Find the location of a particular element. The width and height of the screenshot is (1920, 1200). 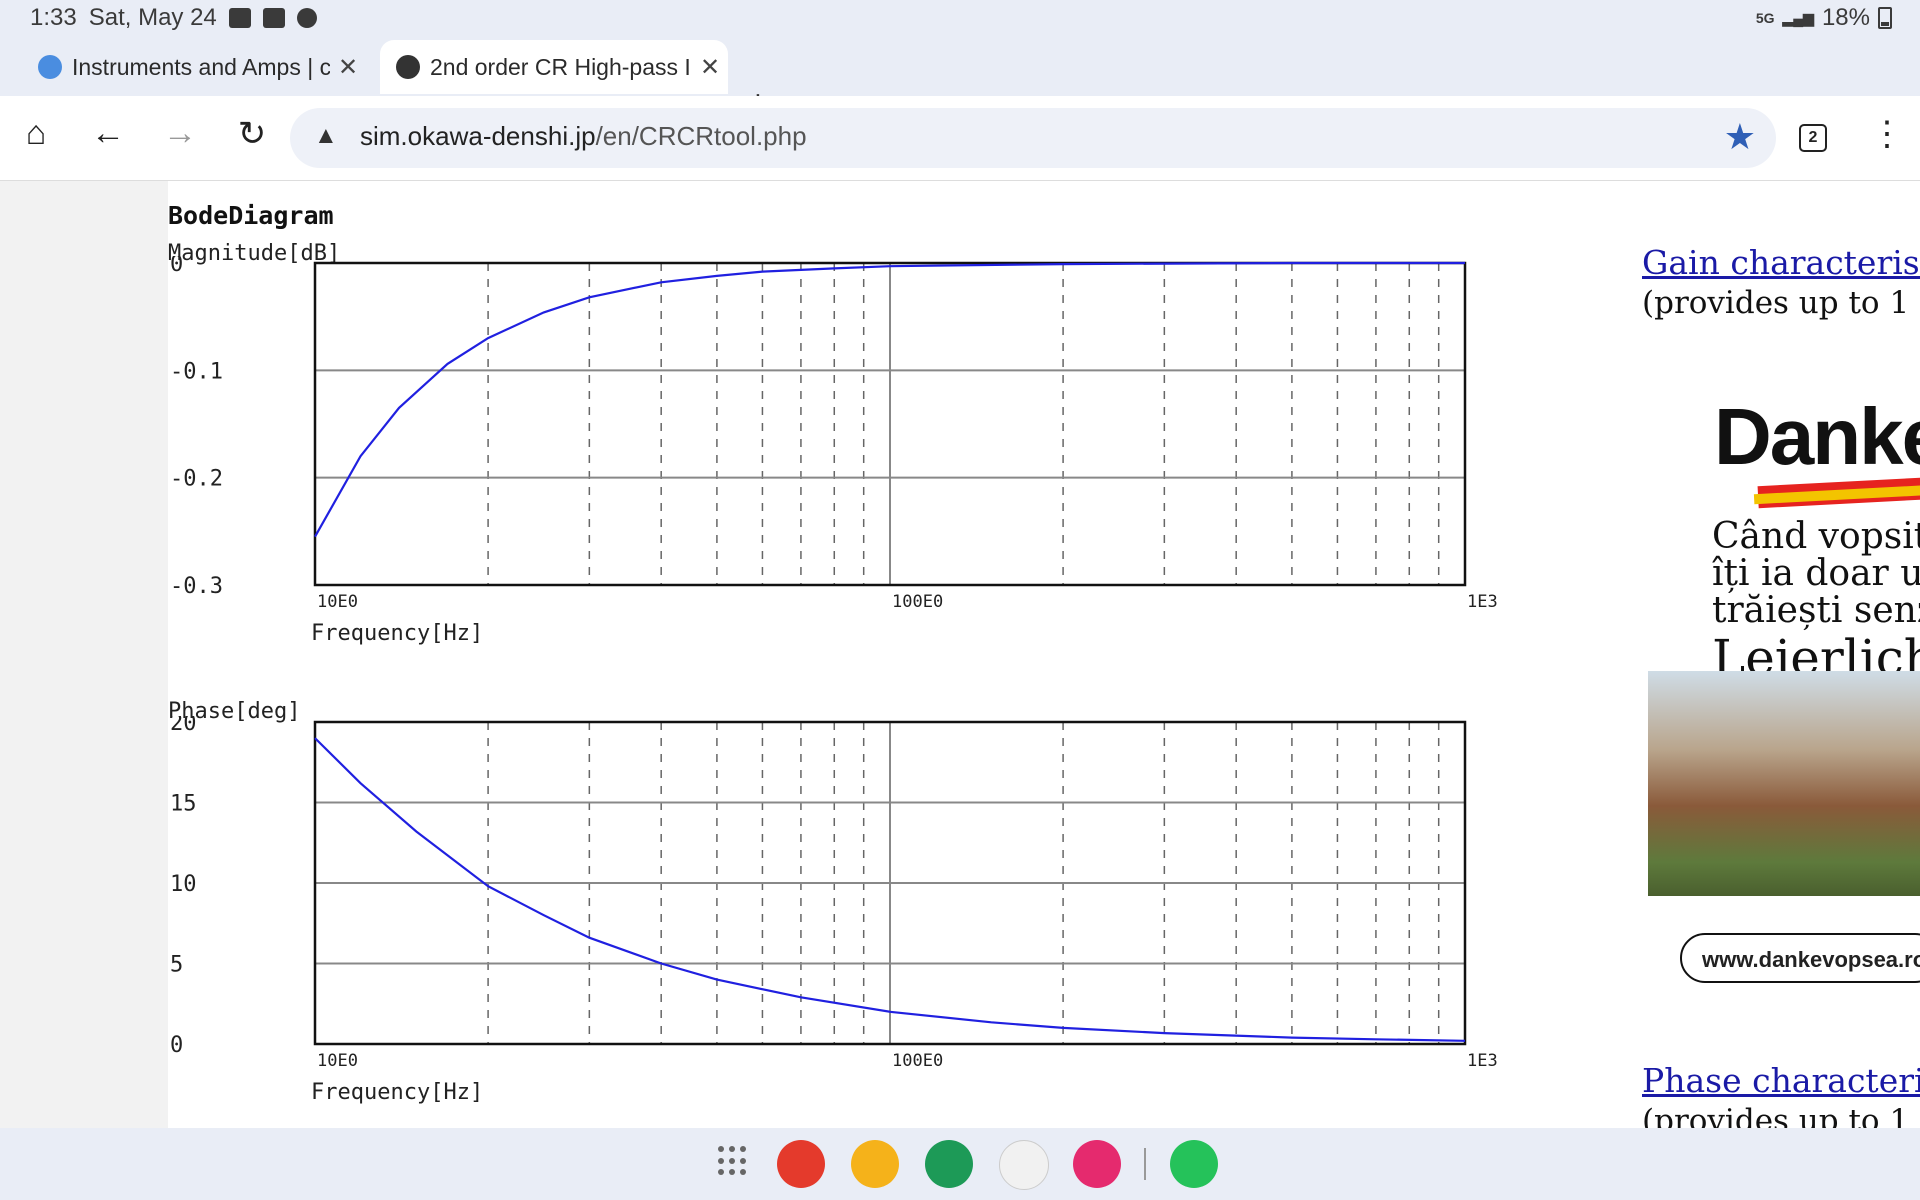

clock: 1:33 is located at coordinates (53, 17).